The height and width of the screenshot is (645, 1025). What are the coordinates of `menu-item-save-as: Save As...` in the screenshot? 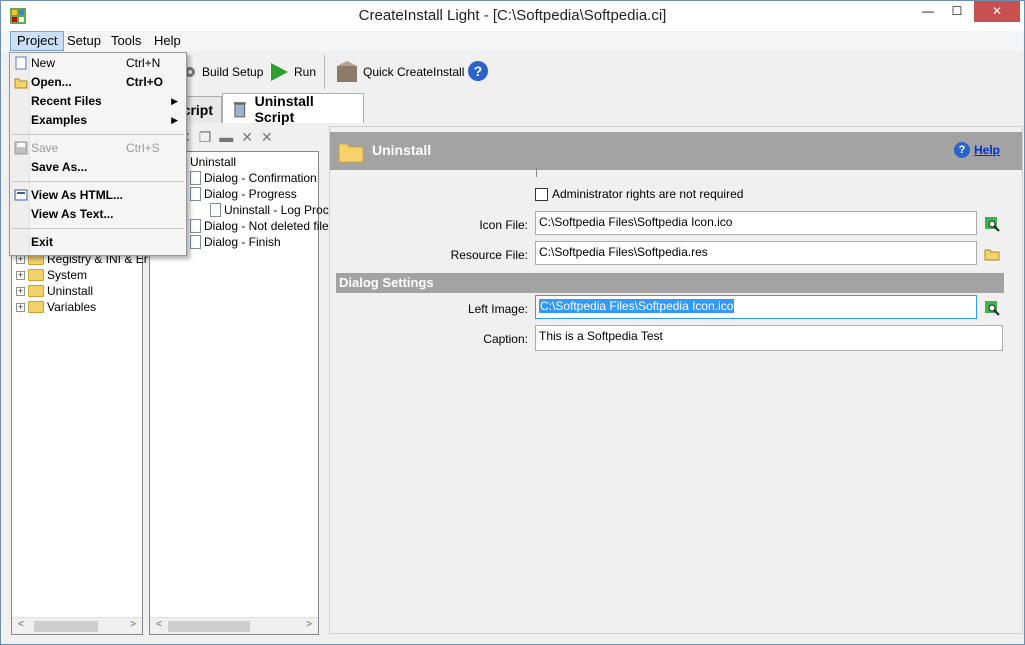 It's located at (98, 167).